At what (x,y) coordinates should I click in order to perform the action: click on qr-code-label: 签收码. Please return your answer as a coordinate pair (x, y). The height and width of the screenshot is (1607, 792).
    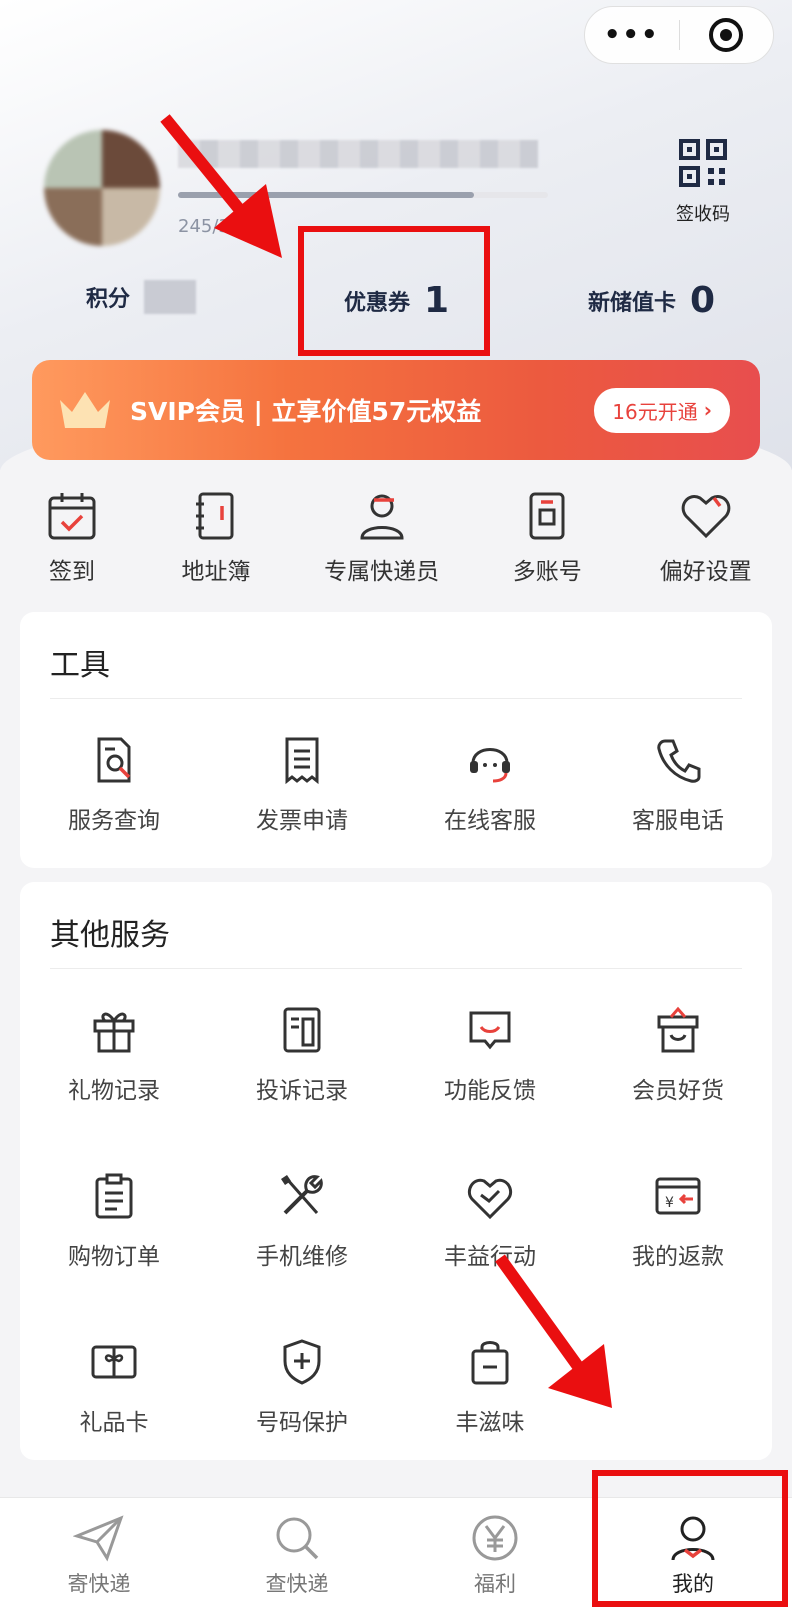
    Looking at the image, I should click on (703, 214).